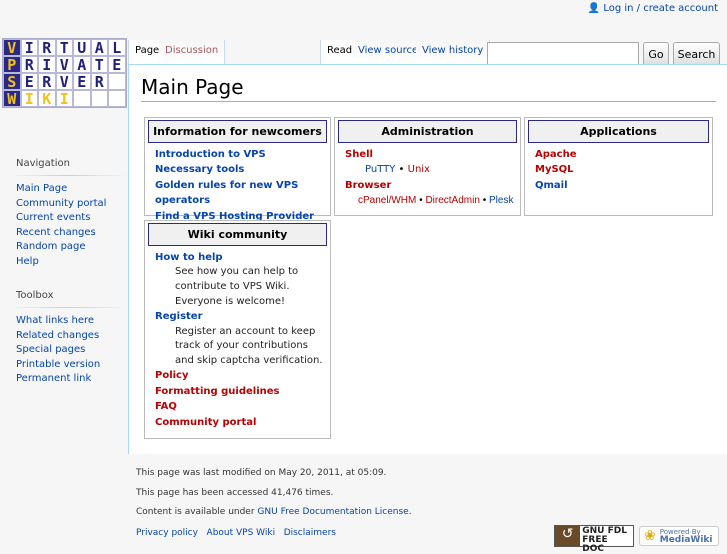 The width and height of the screenshot is (727, 554). What do you see at coordinates (563, 54) in the screenshot?
I see `search-input` at bounding box center [563, 54].